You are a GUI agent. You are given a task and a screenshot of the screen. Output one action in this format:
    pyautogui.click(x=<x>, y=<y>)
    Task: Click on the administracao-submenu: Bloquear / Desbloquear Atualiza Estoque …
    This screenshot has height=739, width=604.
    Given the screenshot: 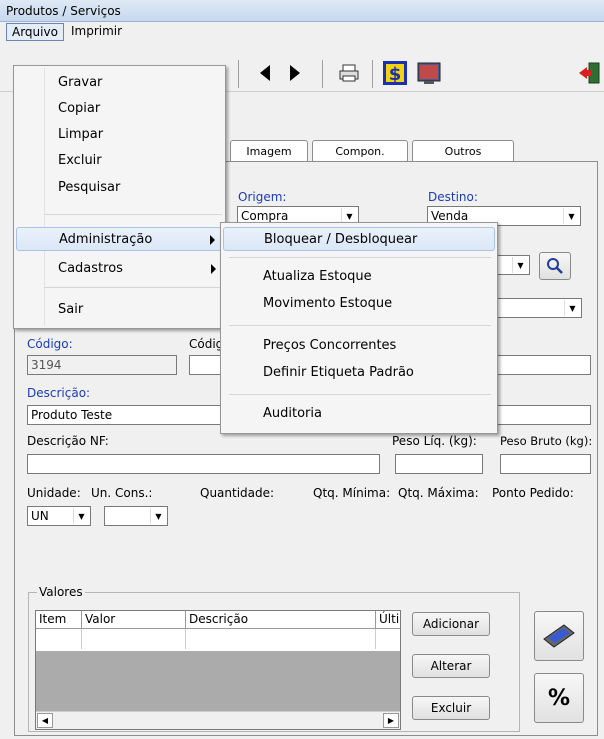 What is the action you would take?
    pyautogui.click(x=359, y=328)
    